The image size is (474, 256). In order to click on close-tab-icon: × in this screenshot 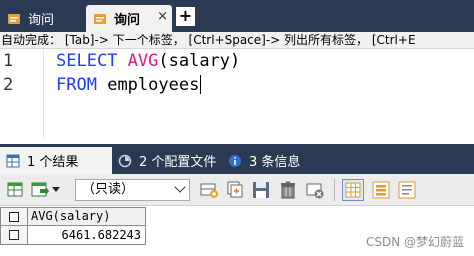, I will do `click(162, 16)`.